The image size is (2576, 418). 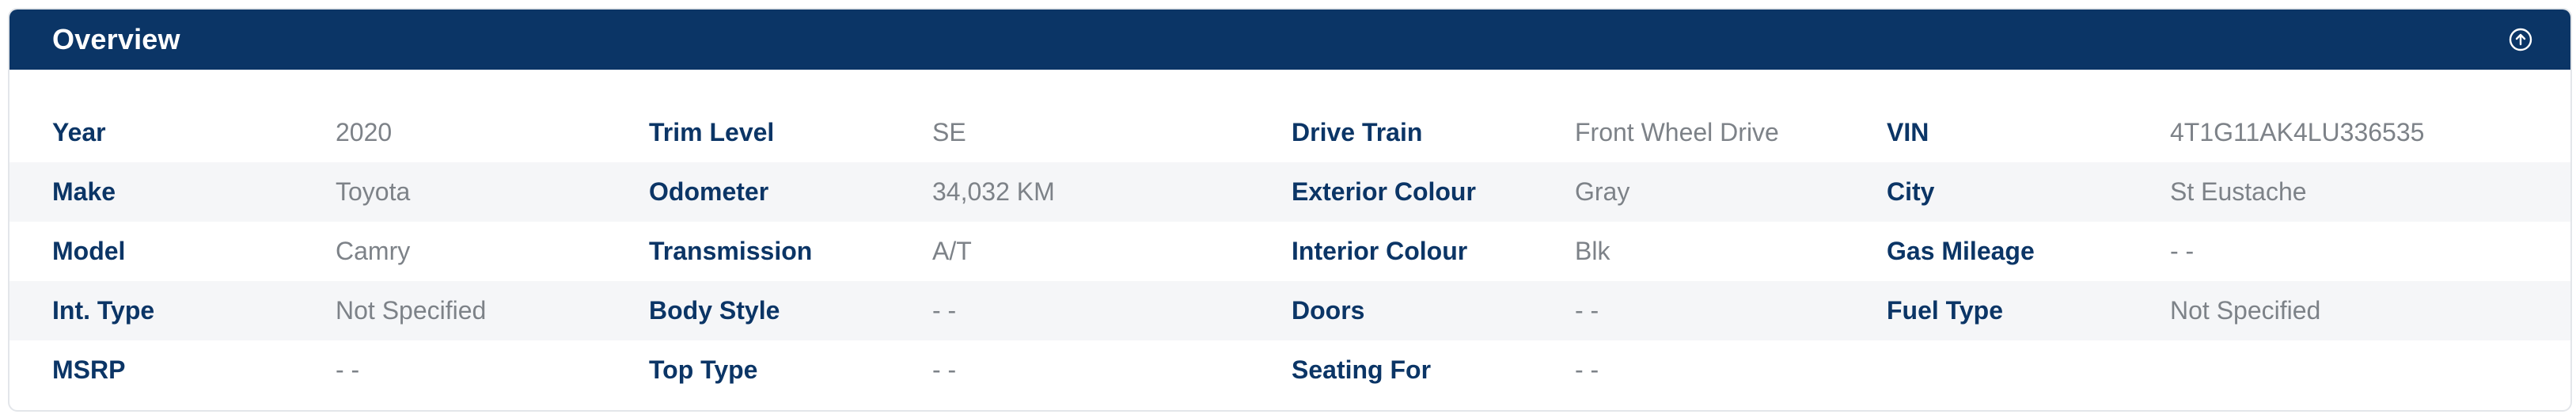 What do you see at coordinates (1961, 251) in the screenshot?
I see `detail-label-gas-mileage: Gas Mileage` at bounding box center [1961, 251].